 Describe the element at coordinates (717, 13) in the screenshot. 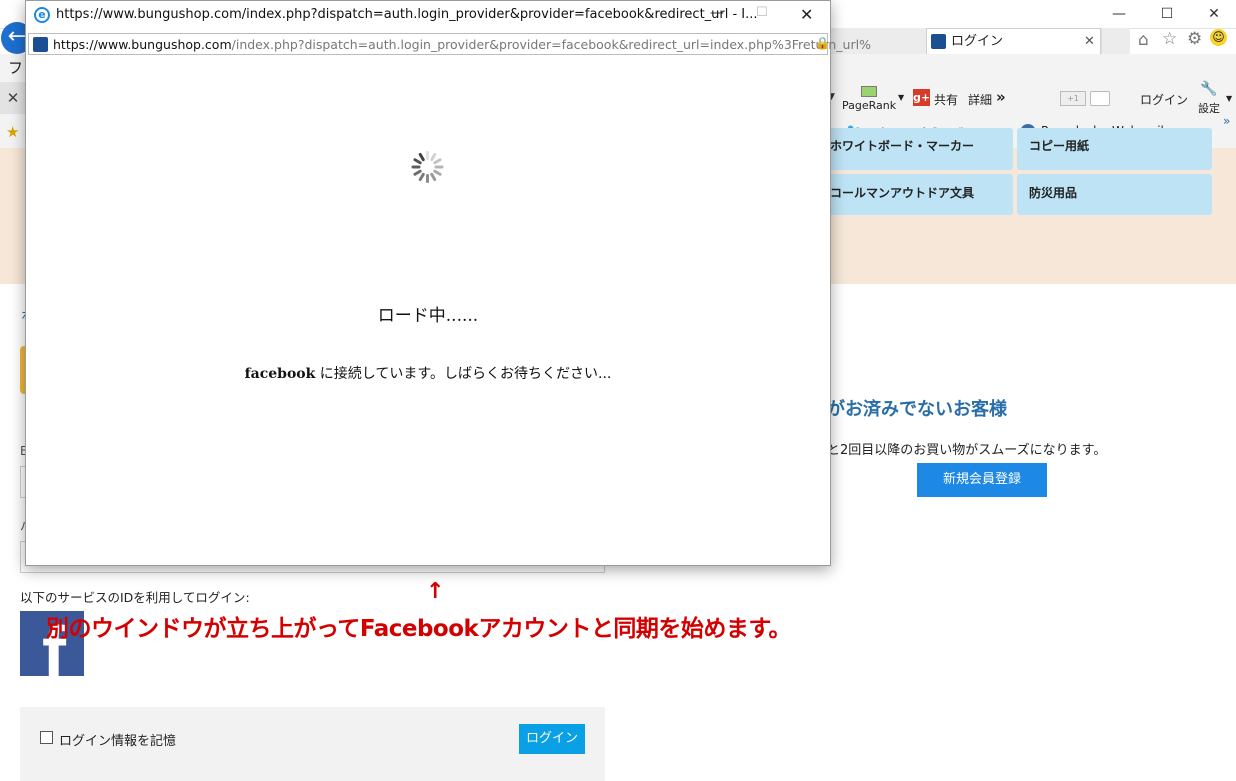

I see `popup-minimize-button: —` at that location.